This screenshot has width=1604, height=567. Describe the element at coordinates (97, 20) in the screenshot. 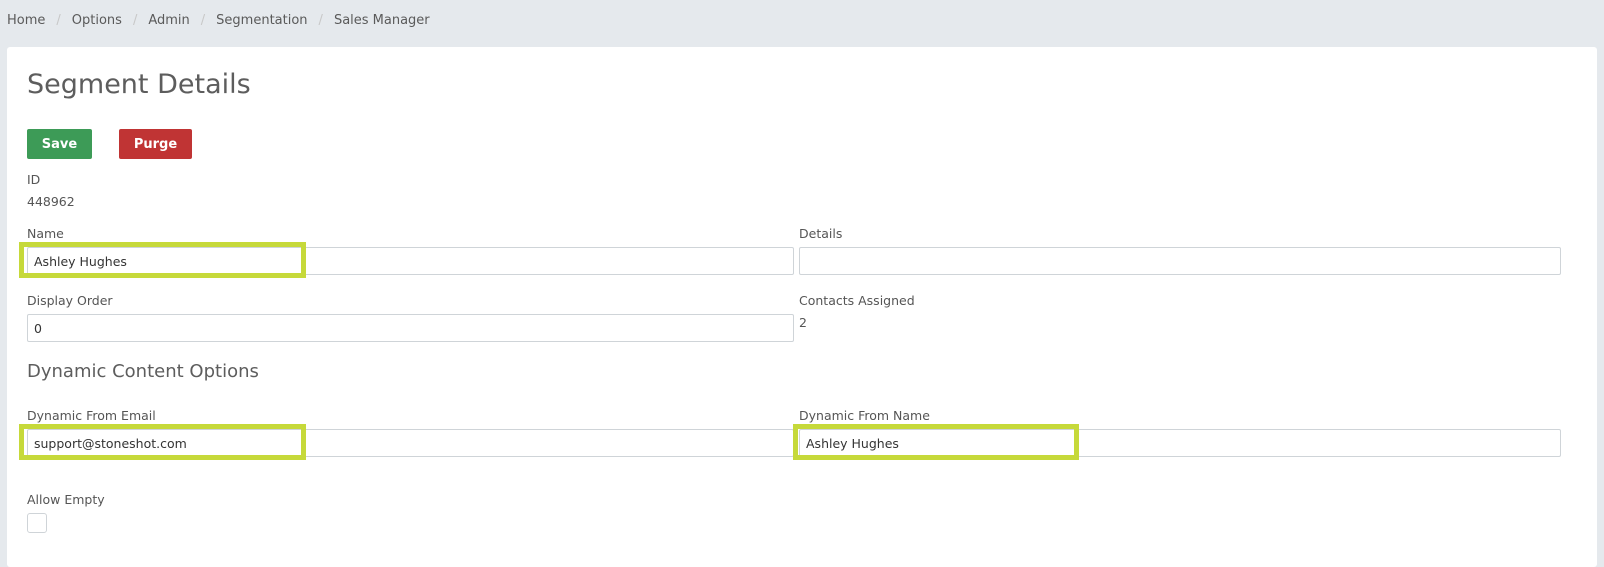

I see `breadcrumb-options: Options` at that location.